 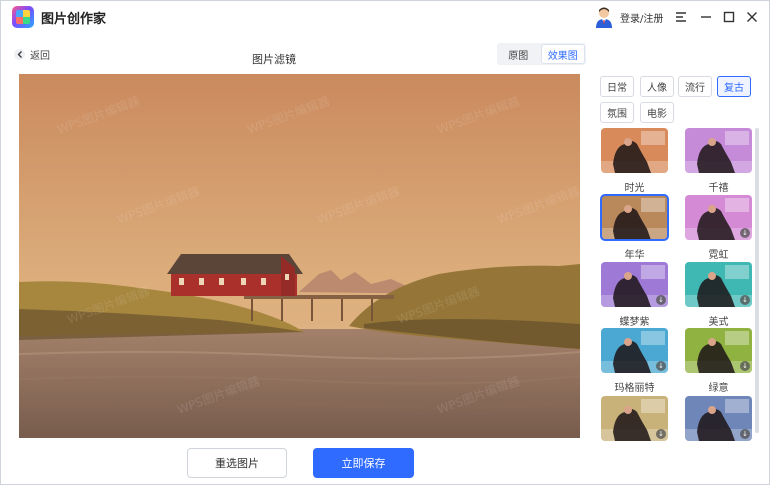 I want to click on page-title: 图片滤镜, so click(x=274, y=59).